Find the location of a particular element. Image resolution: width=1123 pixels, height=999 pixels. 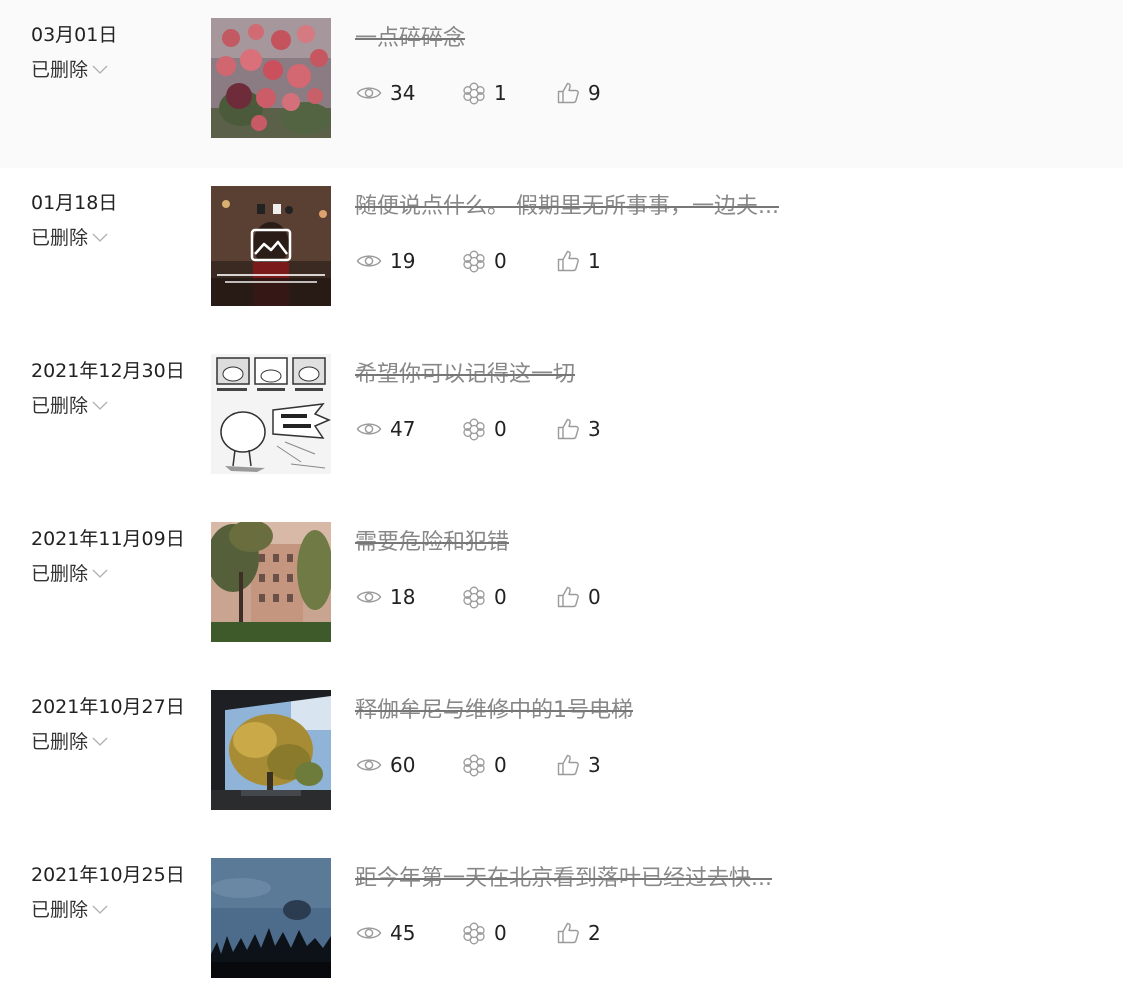

likes-stat: 1 is located at coordinates (596, 261).